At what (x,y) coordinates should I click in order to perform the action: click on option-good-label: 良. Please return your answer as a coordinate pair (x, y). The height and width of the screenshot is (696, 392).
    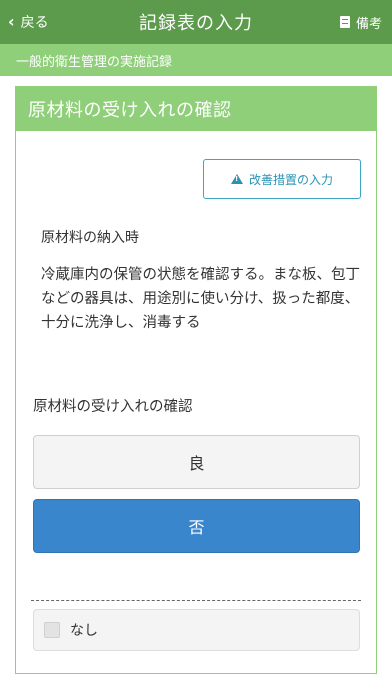
    Looking at the image, I should click on (196, 463).